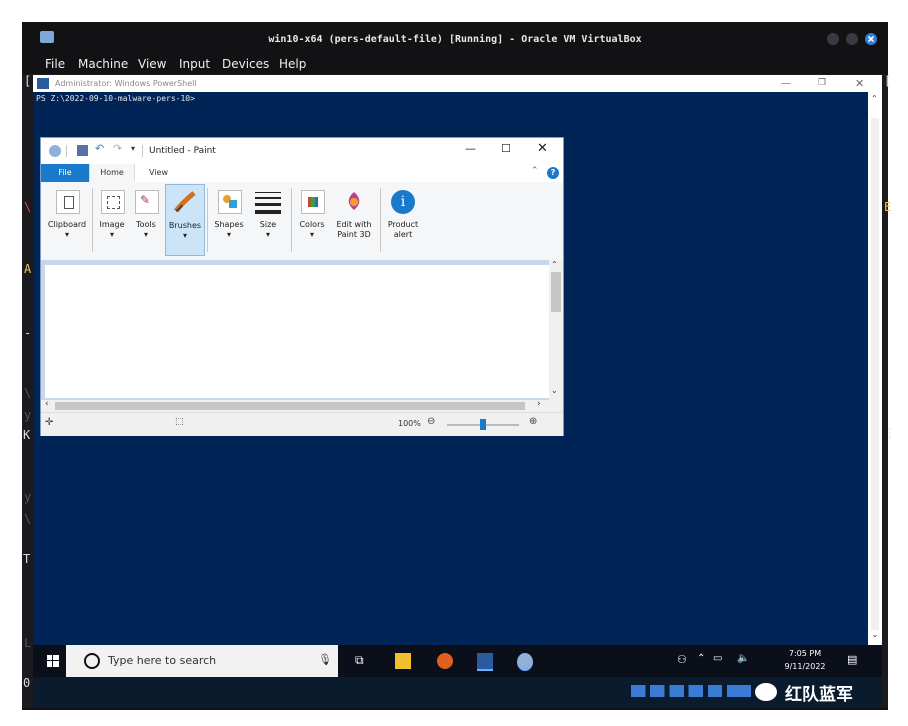 This screenshot has height=726, width=908. What do you see at coordinates (890, 433) in the screenshot?
I see `gutter-char: ⋮` at bounding box center [890, 433].